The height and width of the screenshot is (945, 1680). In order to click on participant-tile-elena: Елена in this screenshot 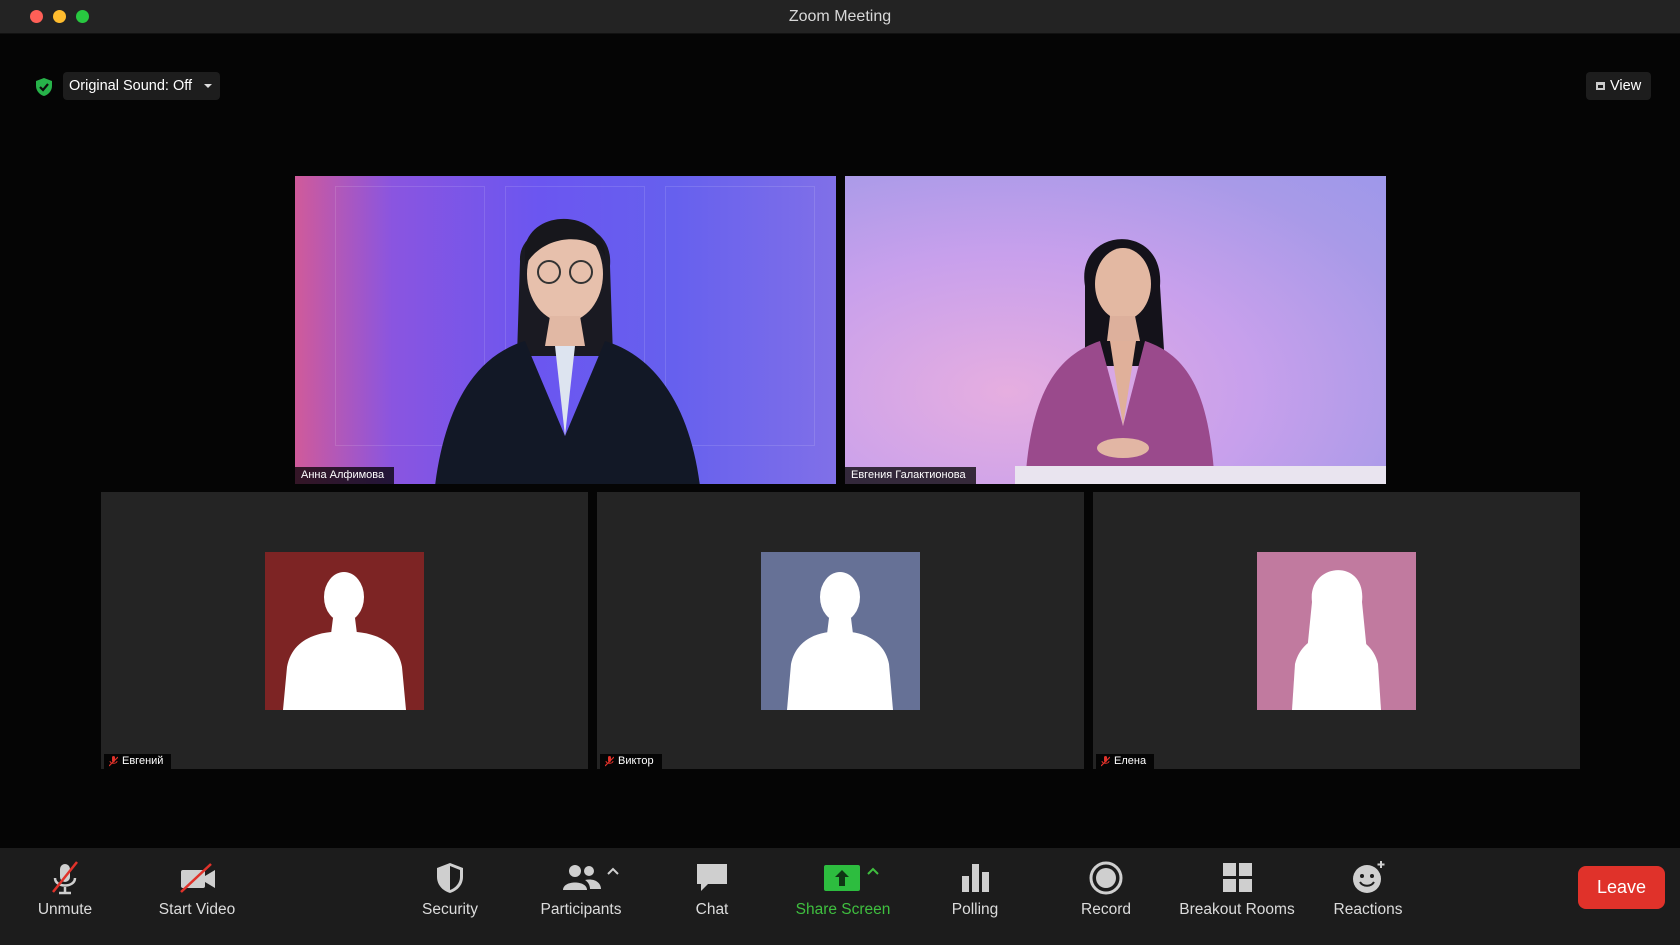, I will do `click(1336, 630)`.